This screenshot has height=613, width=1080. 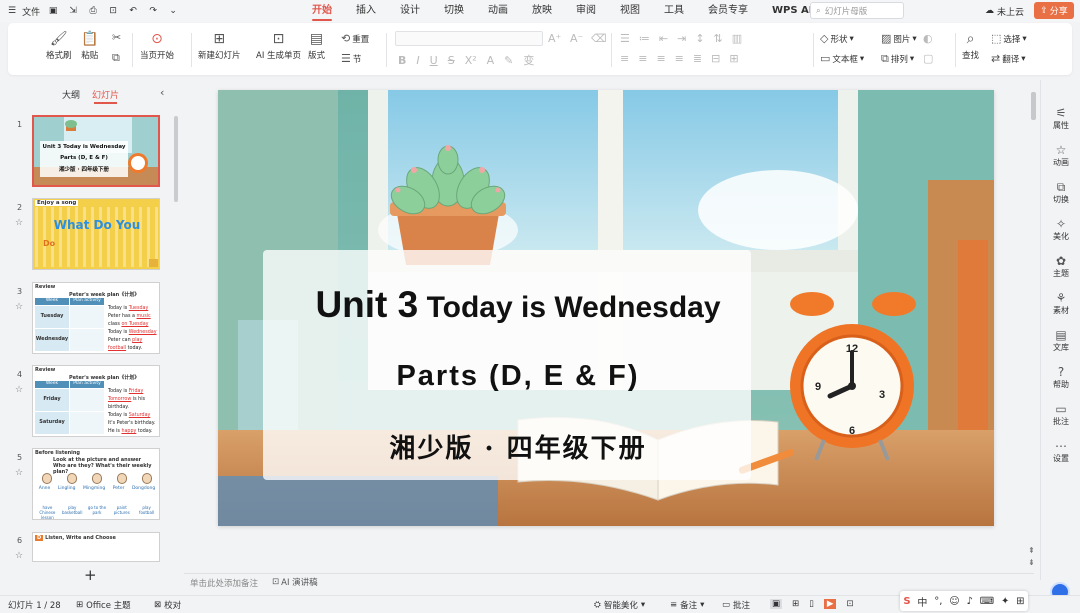 I want to click on line-spacing-icon: ↕, so click(x=699, y=38).